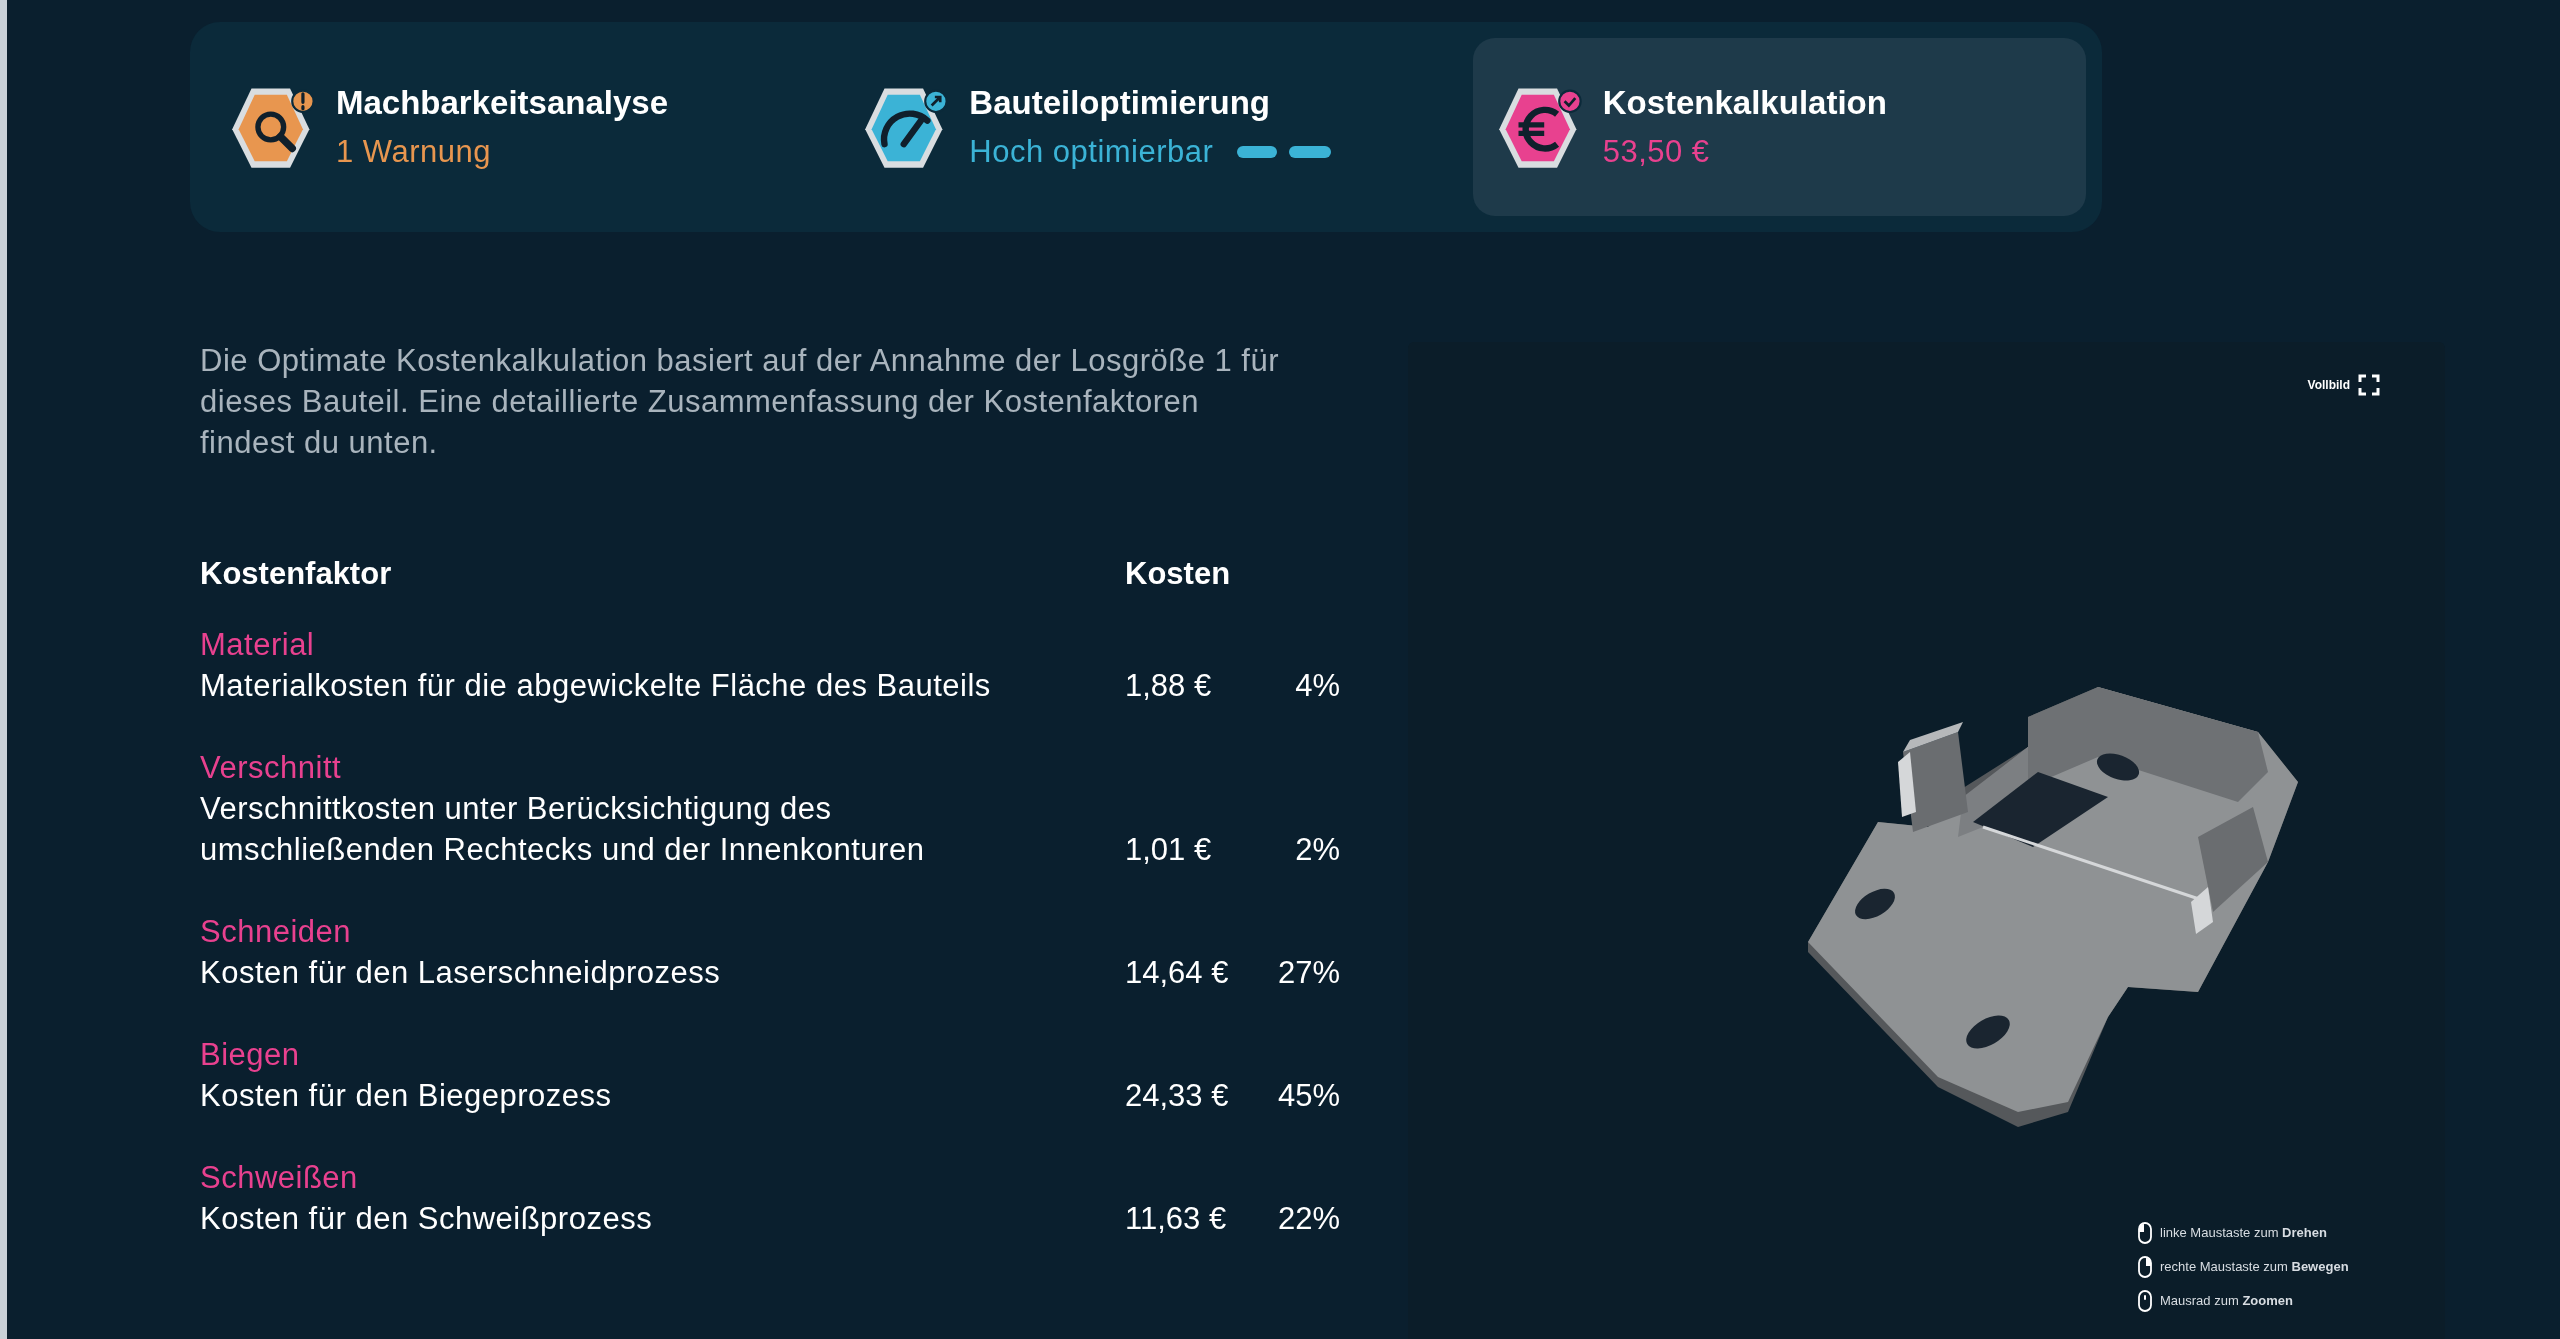 Image resolution: width=2560 pixels, height=1339 pixels. I want to click on status-tab: Bauteiloptimierung Hoch optimierbar, so click(1146, 127).